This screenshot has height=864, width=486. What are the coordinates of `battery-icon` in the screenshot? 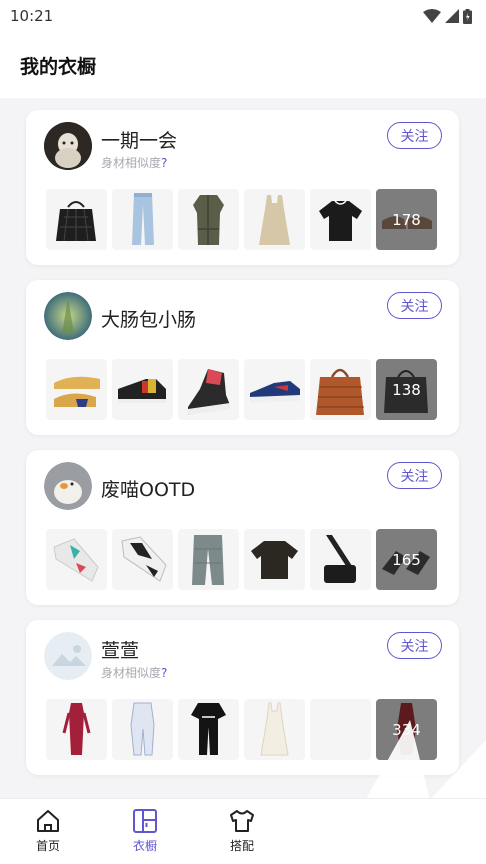 It's located at (467, 16).